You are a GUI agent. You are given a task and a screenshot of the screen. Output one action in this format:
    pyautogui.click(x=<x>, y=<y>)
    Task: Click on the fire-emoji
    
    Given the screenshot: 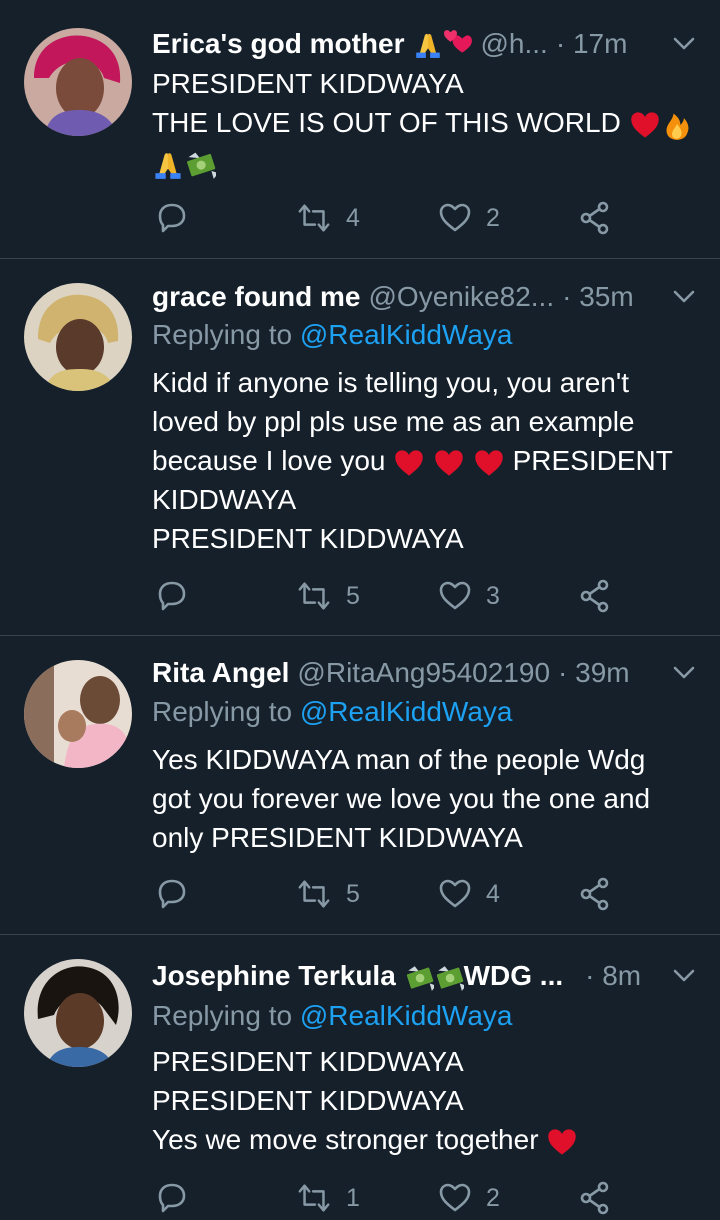 What is the action you would take?
    pyautogui.click(x=677, y=126)
    